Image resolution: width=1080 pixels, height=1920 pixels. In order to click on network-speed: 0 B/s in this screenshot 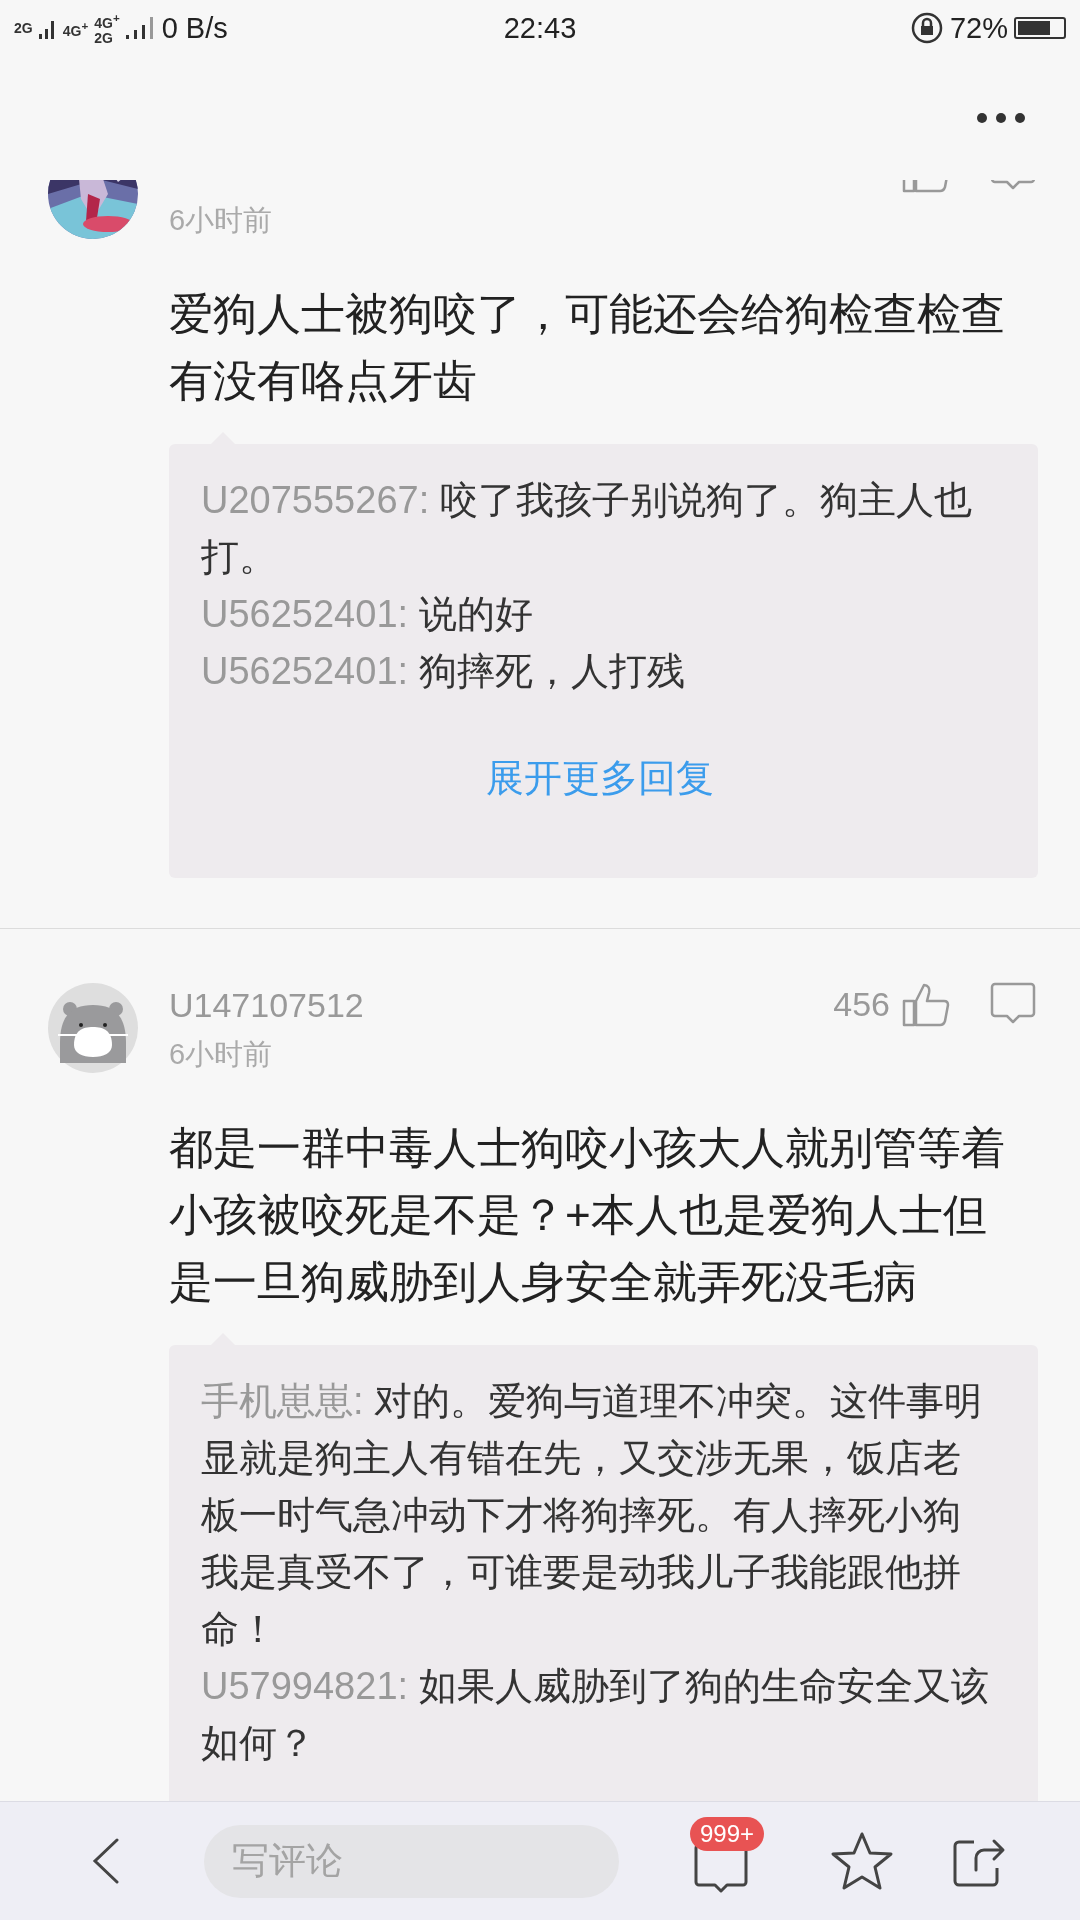, I will do `click(194, 28)`.